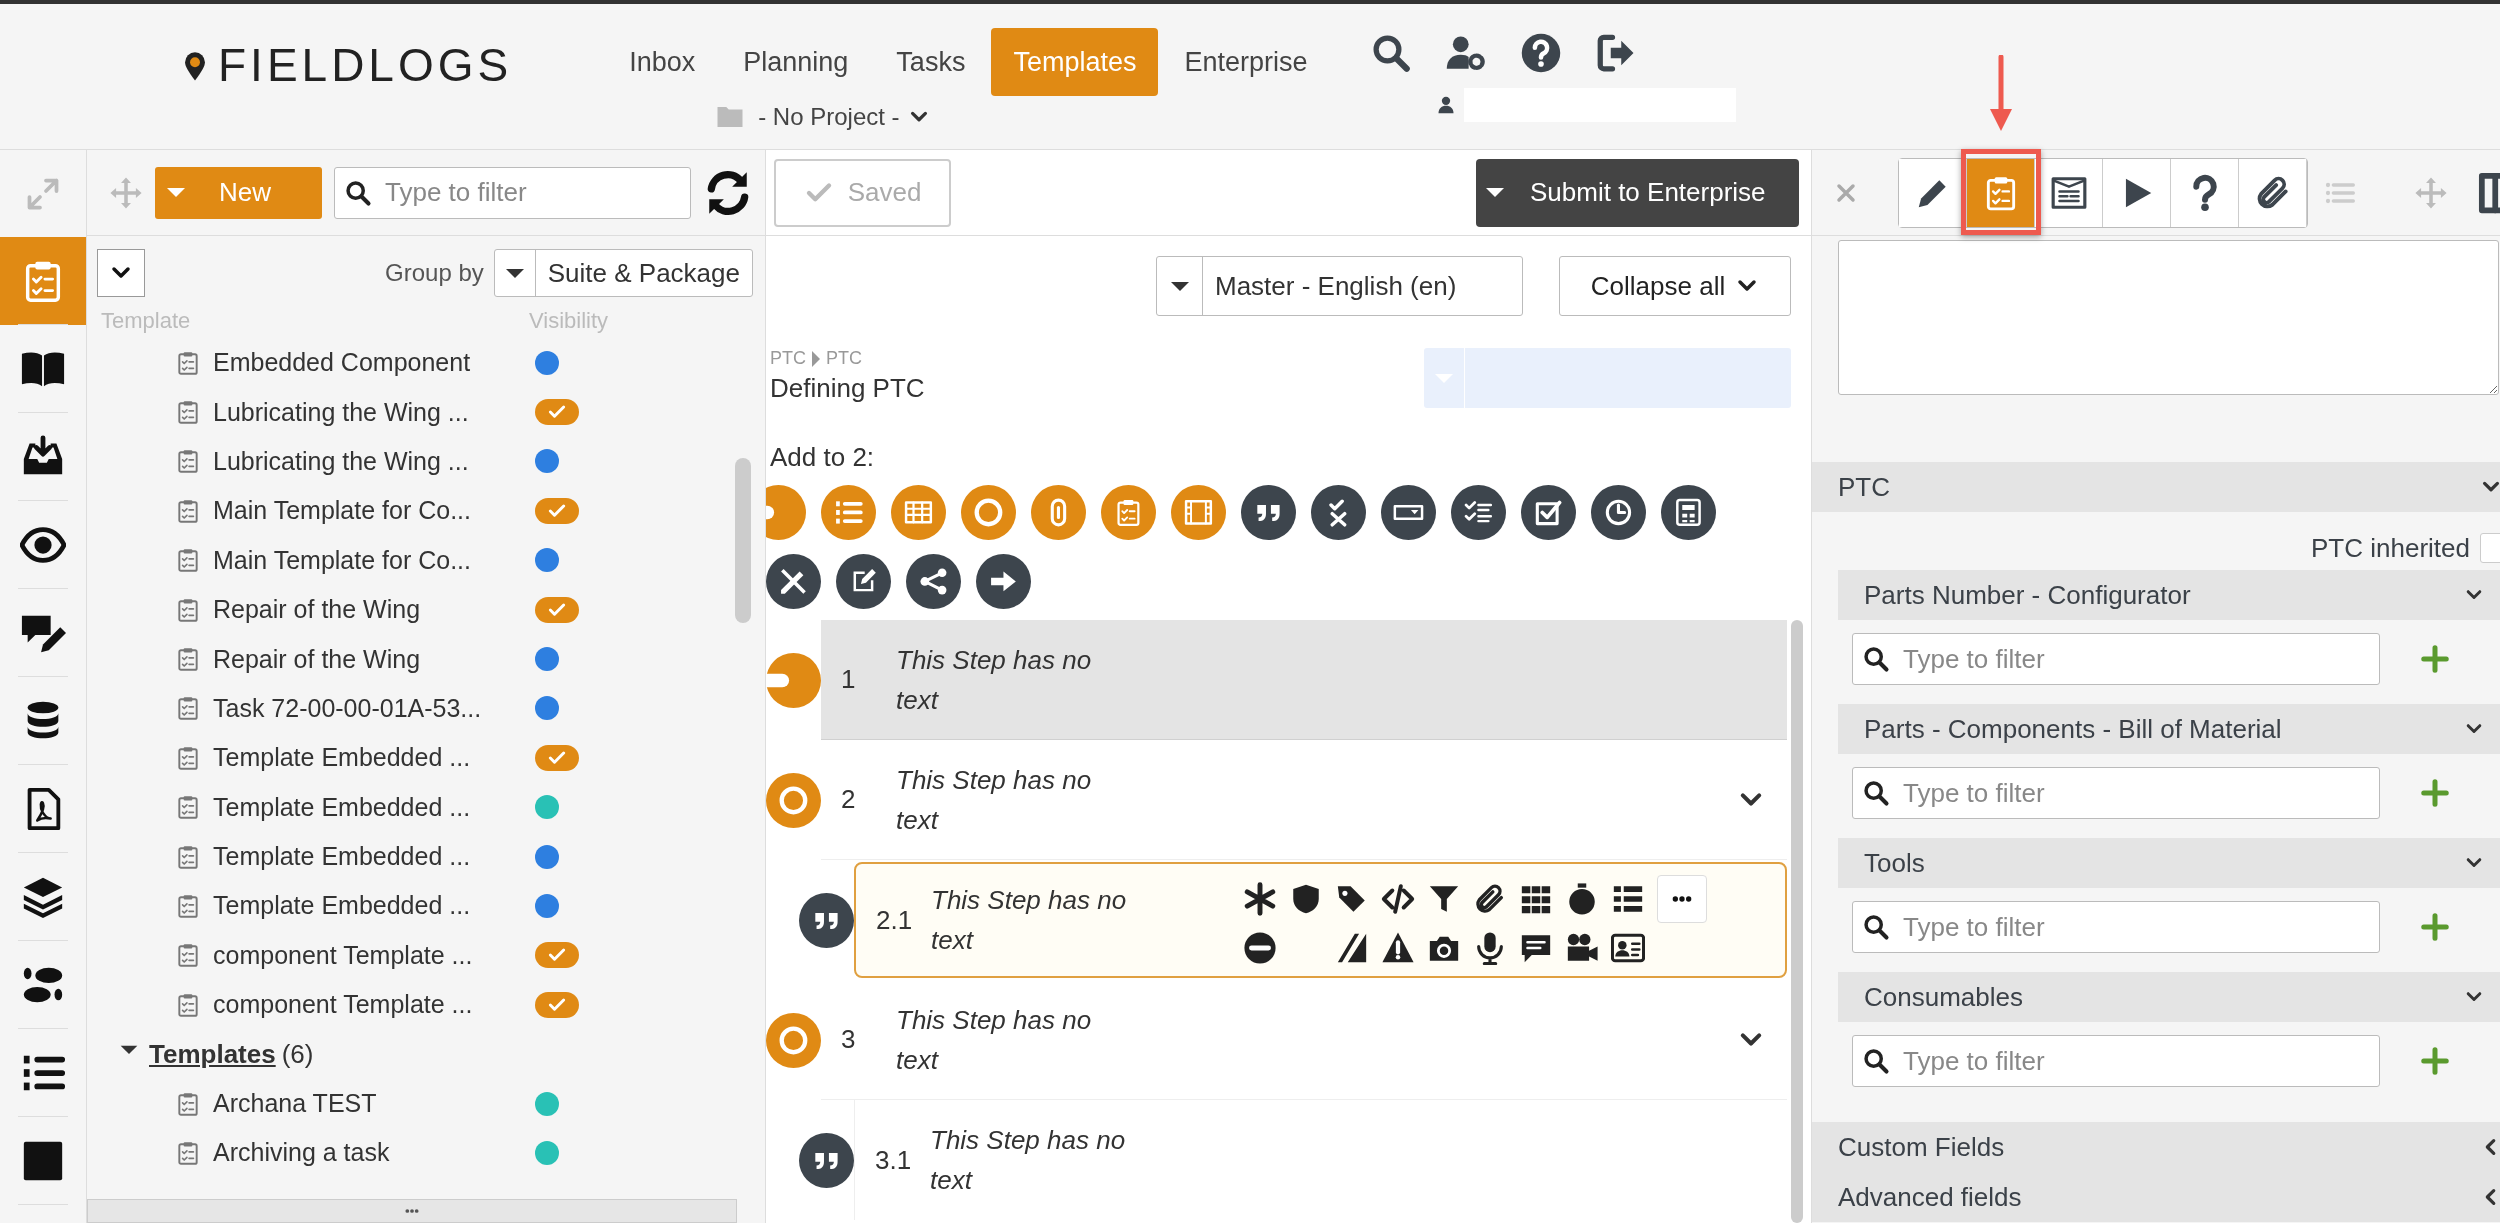  What do you see at coordinates (1058, 512) in the screenshot?
I see `loop-icon` at bounding box center [1058, 512].